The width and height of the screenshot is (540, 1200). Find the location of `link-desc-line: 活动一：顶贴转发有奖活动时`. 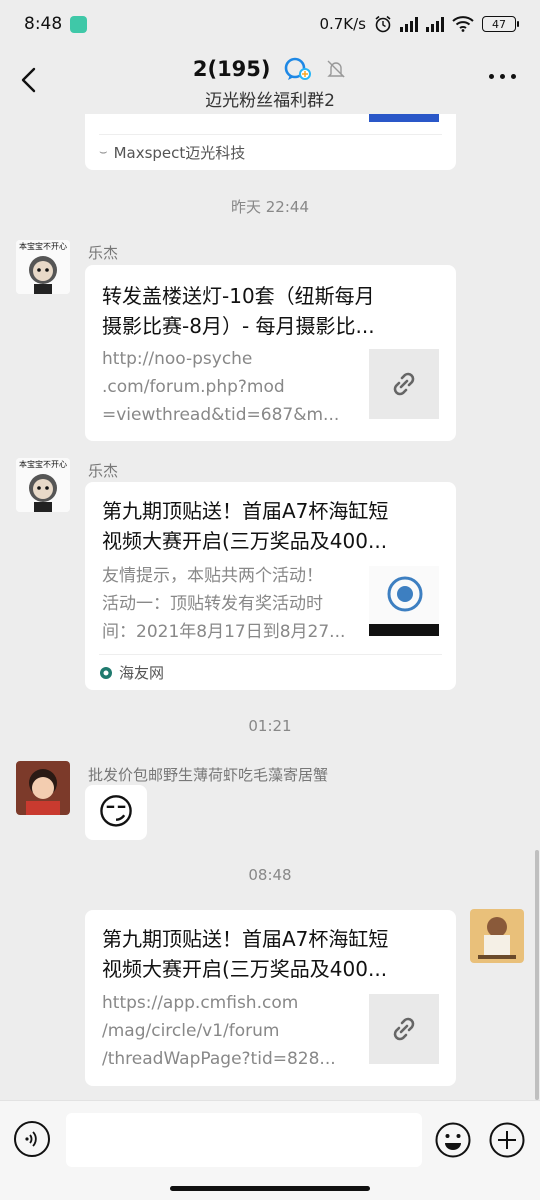

link-desc-line: 活动一：顶贴转发有奖活动时 is located at coordinates (212, 604).